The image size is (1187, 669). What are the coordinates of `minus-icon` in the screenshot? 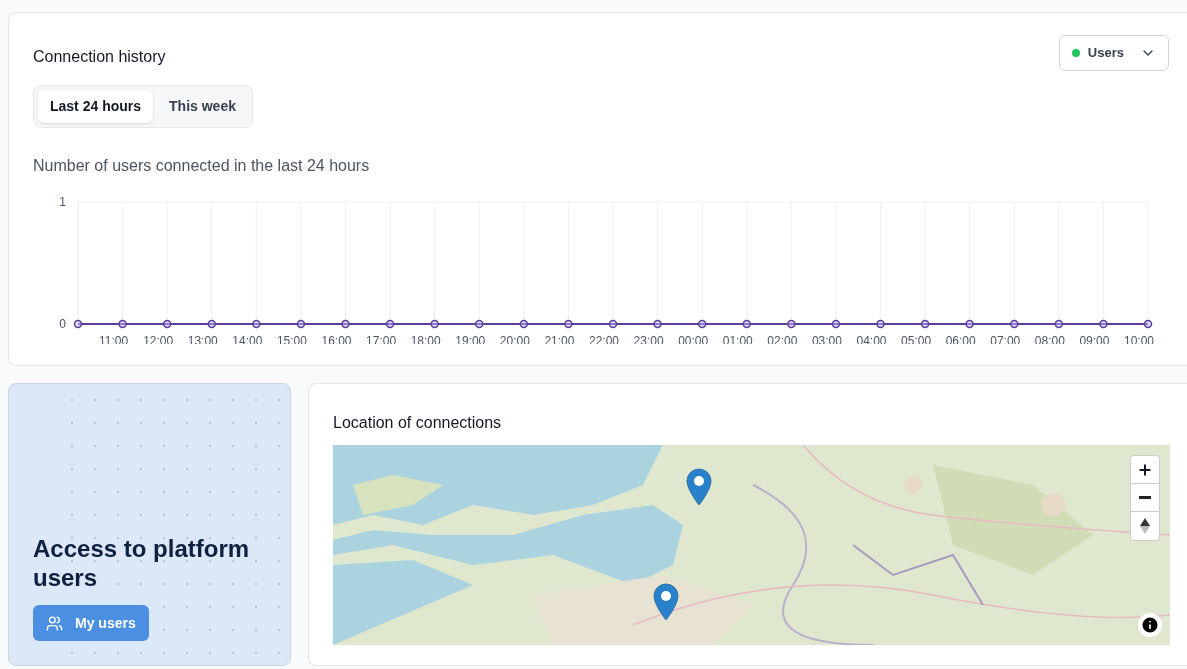 It's located at (1145, 497).